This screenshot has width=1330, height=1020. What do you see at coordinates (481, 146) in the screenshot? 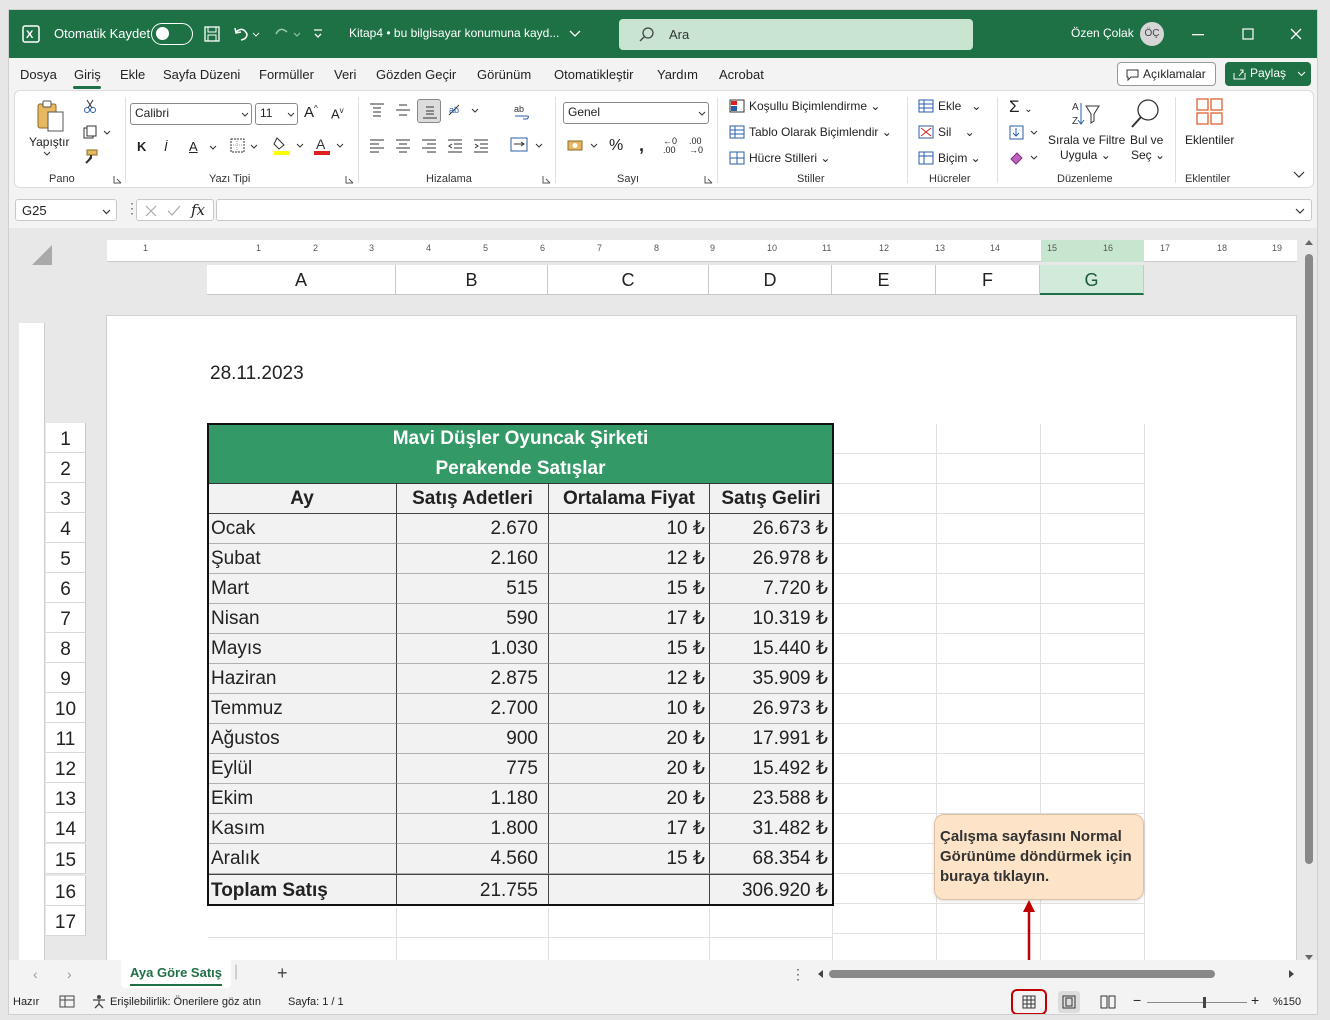
I see `increase-indent-icon` at bounding box center [481, 146].